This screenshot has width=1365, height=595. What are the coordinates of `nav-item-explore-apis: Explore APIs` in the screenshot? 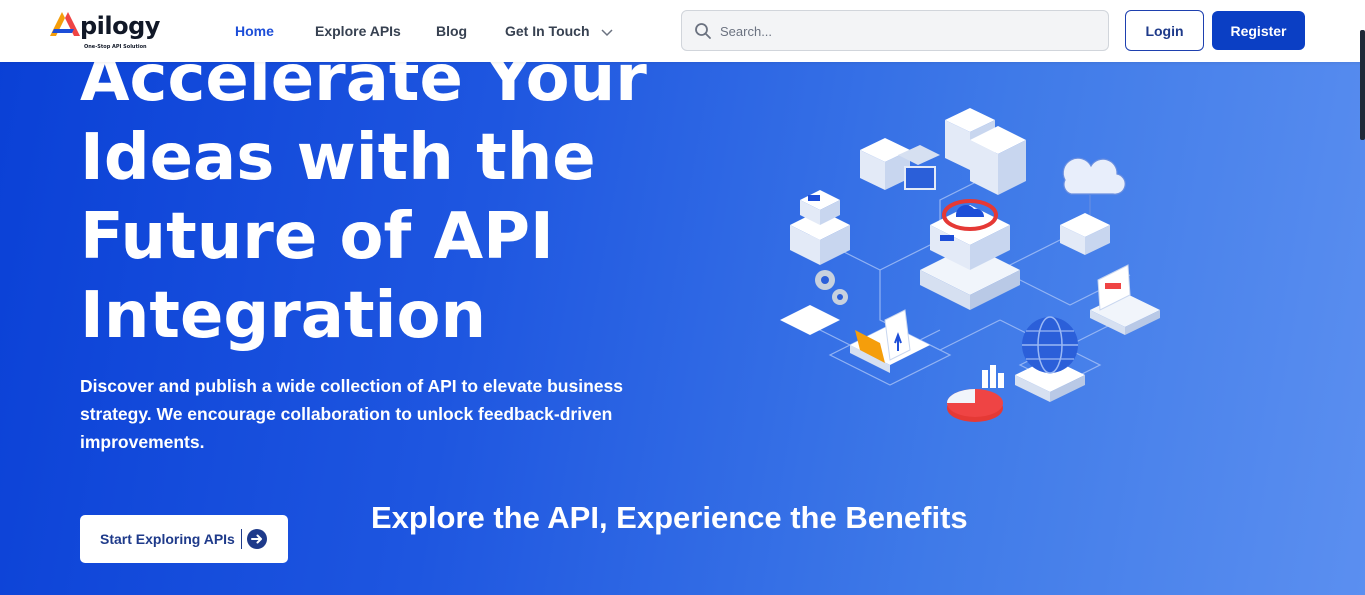 It's located at (358, 31).